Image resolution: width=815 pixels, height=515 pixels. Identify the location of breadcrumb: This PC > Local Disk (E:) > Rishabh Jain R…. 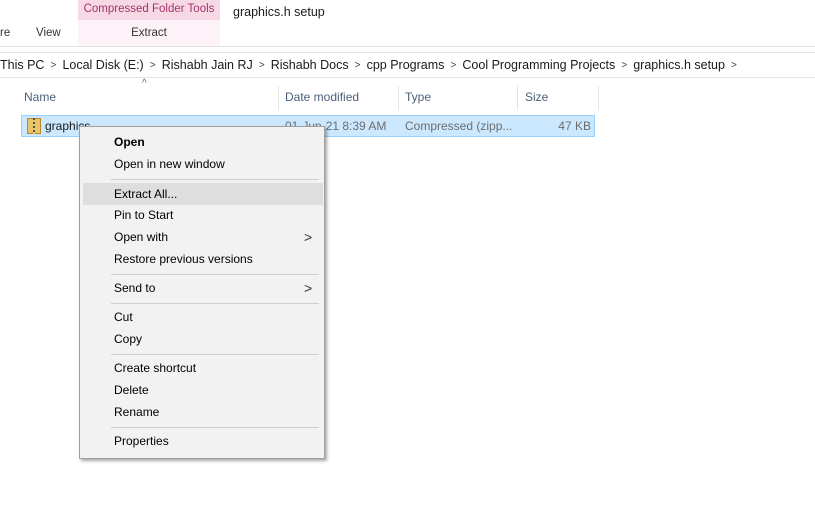
(407, 65).